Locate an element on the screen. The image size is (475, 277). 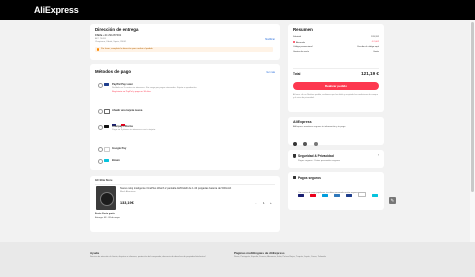
partner-badges is located at coordinates (305, 142).